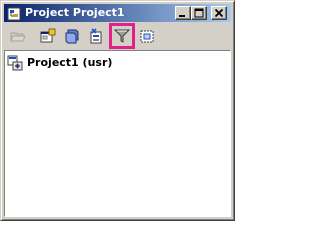  I want to click on title-bar: Project Project1, so click(117, 13).